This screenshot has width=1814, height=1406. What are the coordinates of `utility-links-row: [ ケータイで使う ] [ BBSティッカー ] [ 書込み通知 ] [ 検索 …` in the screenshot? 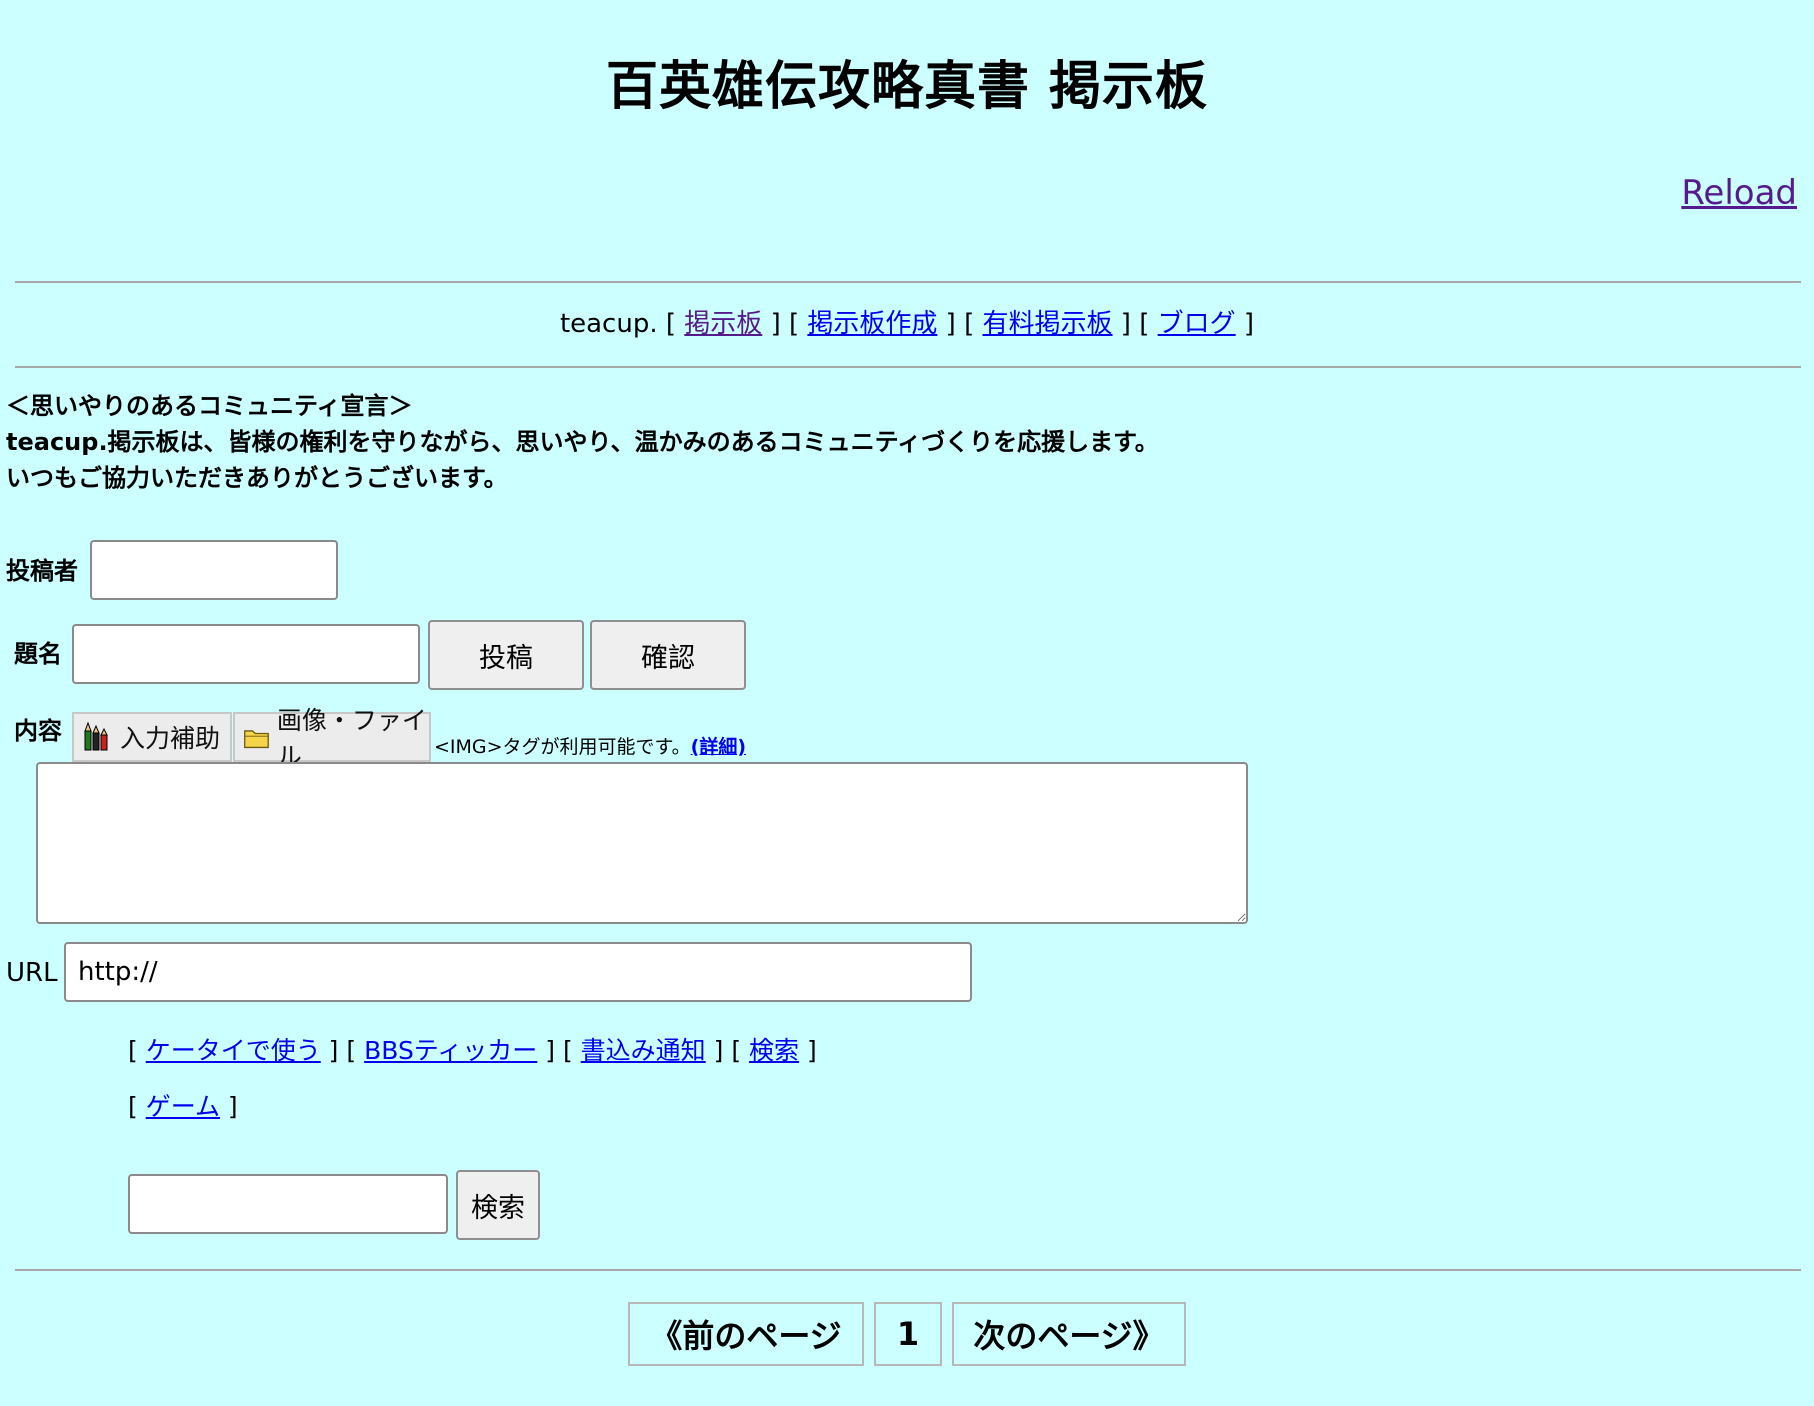 It's located at (472, 1050).